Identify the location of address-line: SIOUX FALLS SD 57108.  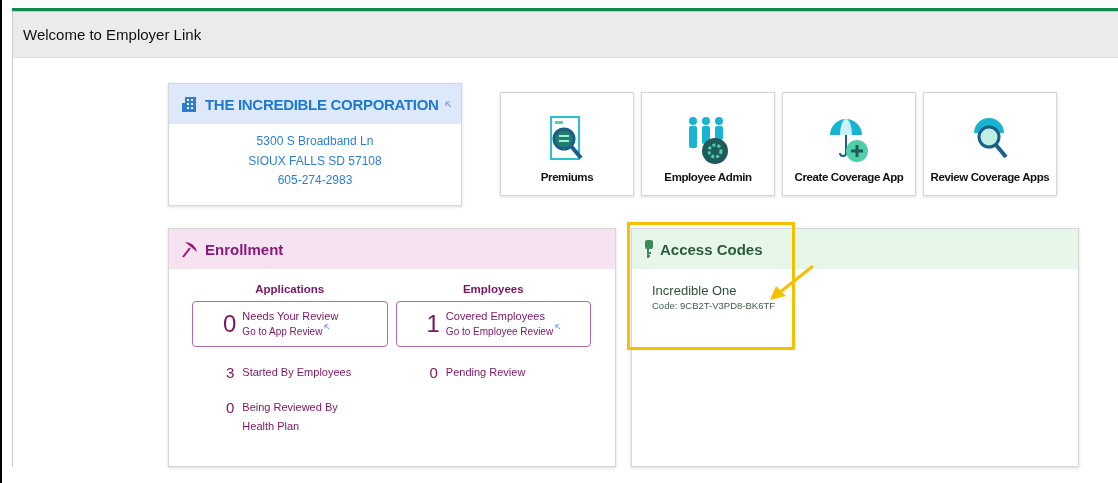
(315, 161).